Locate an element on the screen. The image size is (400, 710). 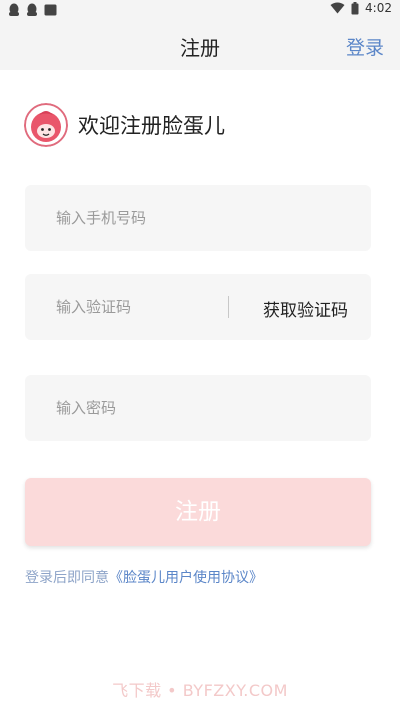
status-system-icons: 4:02 is located at coordinates (361, 8).